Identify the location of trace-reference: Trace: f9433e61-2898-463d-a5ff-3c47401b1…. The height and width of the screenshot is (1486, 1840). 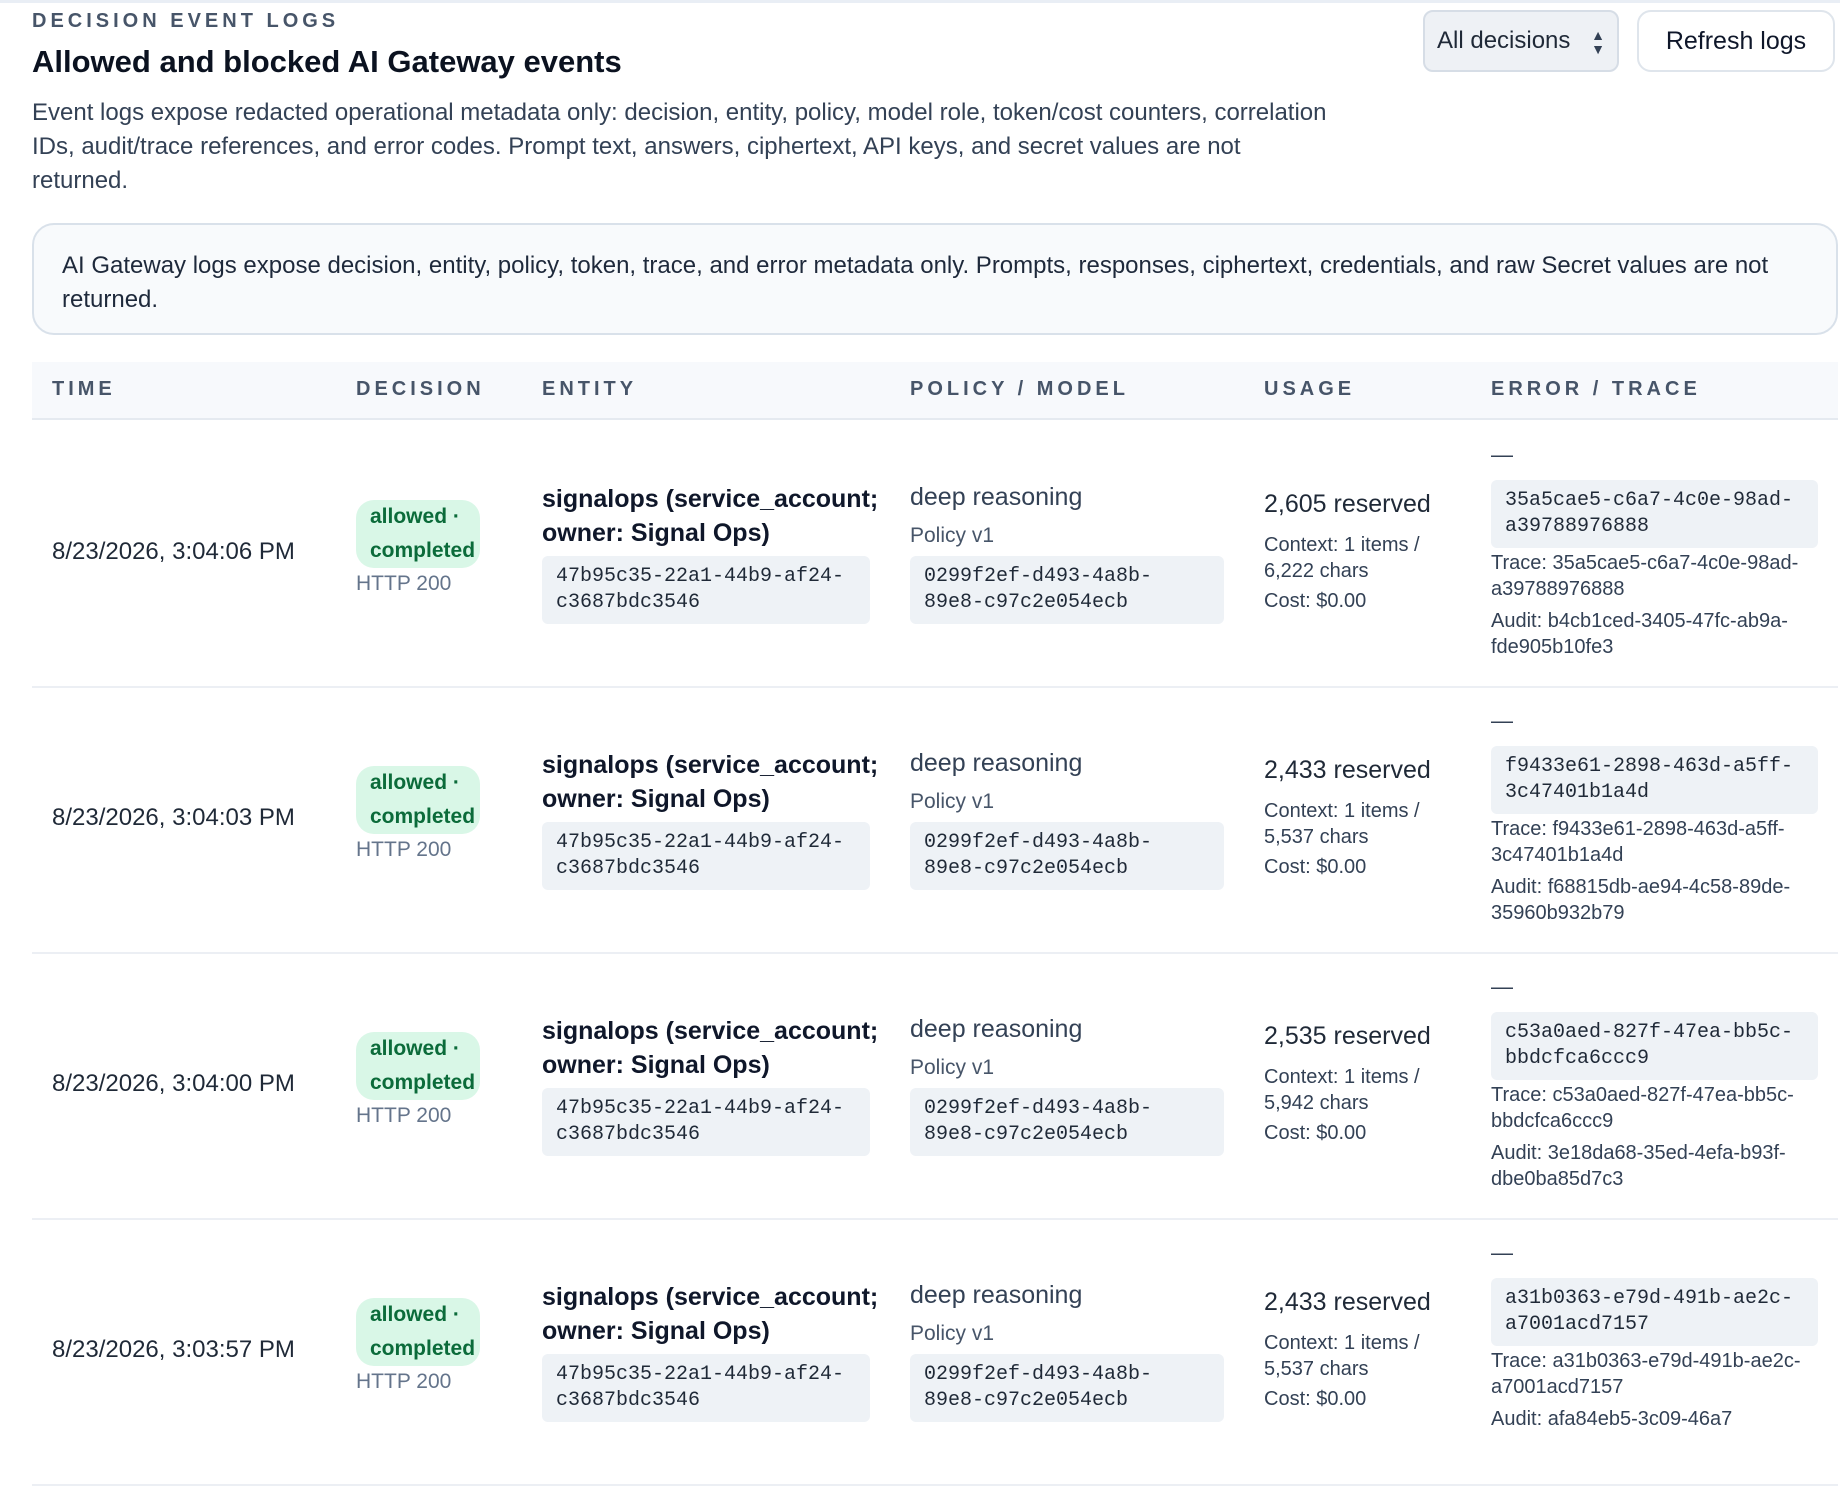
(1638, 842).